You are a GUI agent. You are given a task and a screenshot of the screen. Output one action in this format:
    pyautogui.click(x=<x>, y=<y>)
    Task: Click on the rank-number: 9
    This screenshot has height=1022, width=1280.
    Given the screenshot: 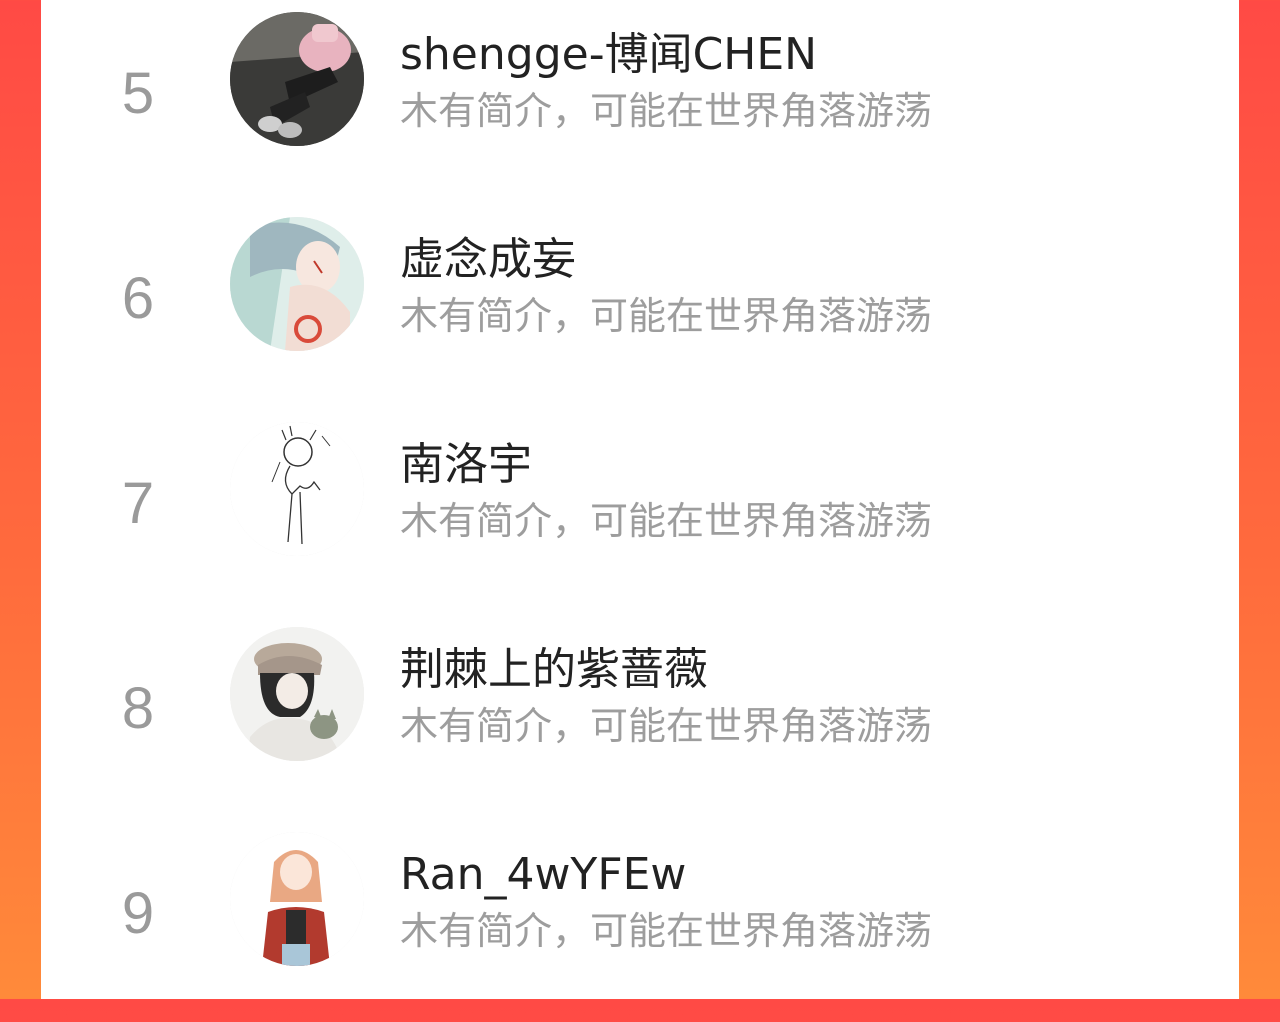 What is the action you would take?
    pyautogui.click(x=138, y=913)
    